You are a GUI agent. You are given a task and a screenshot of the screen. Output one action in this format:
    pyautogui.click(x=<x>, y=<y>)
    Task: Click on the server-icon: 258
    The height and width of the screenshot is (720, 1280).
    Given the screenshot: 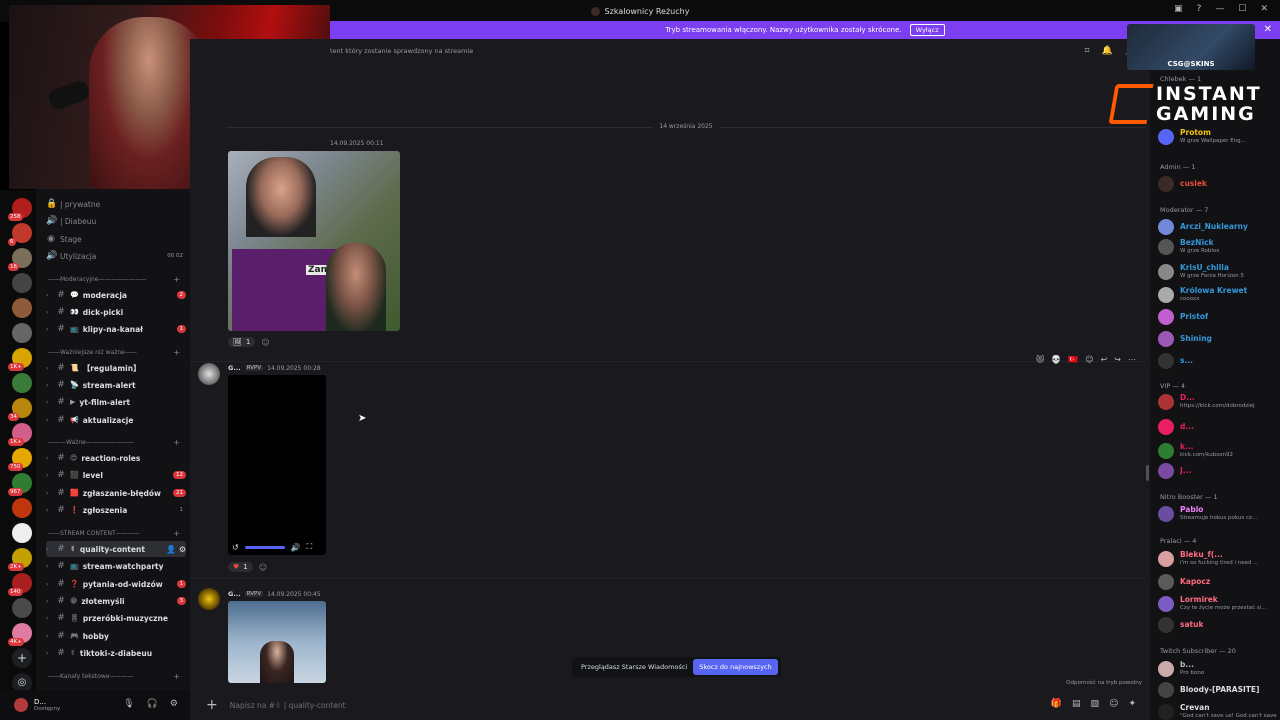 What is the action you would take?
    pyautogui.click(x=20, y=209)
    